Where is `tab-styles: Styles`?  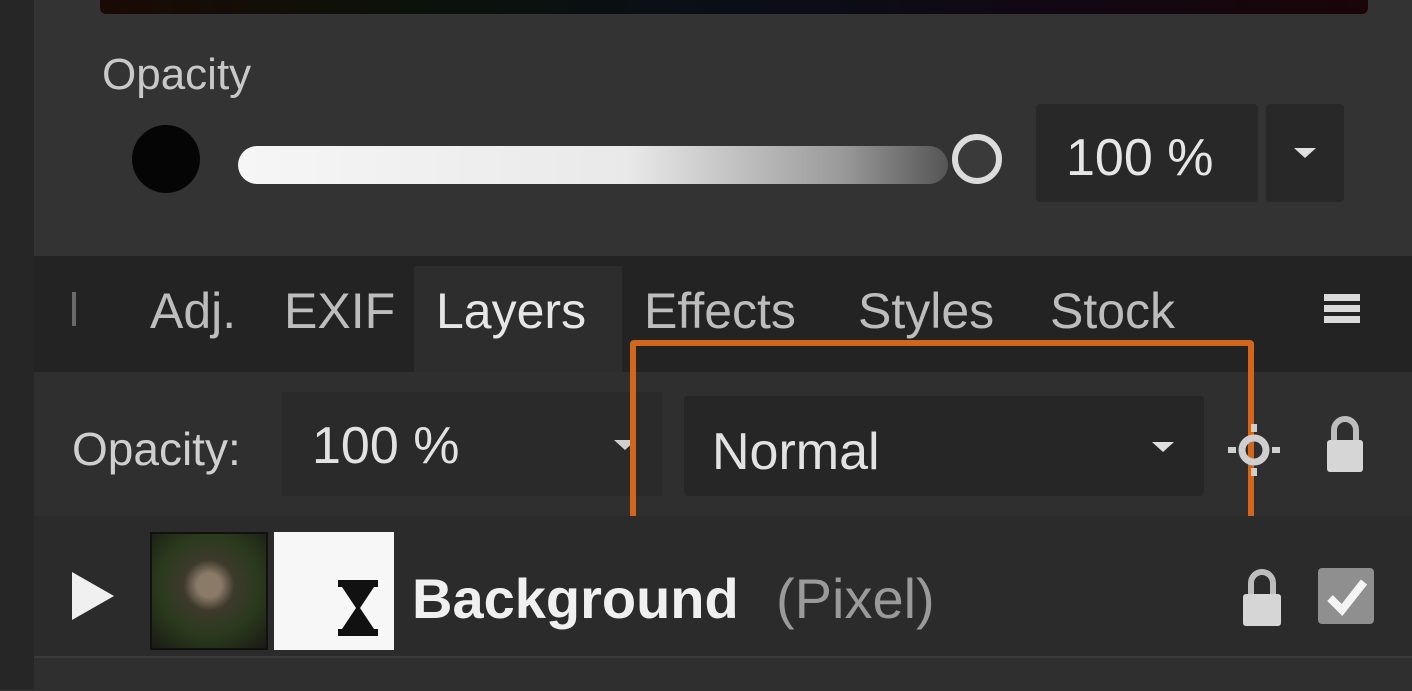 tab-styles: Styles is located at coordinates (926, 311).